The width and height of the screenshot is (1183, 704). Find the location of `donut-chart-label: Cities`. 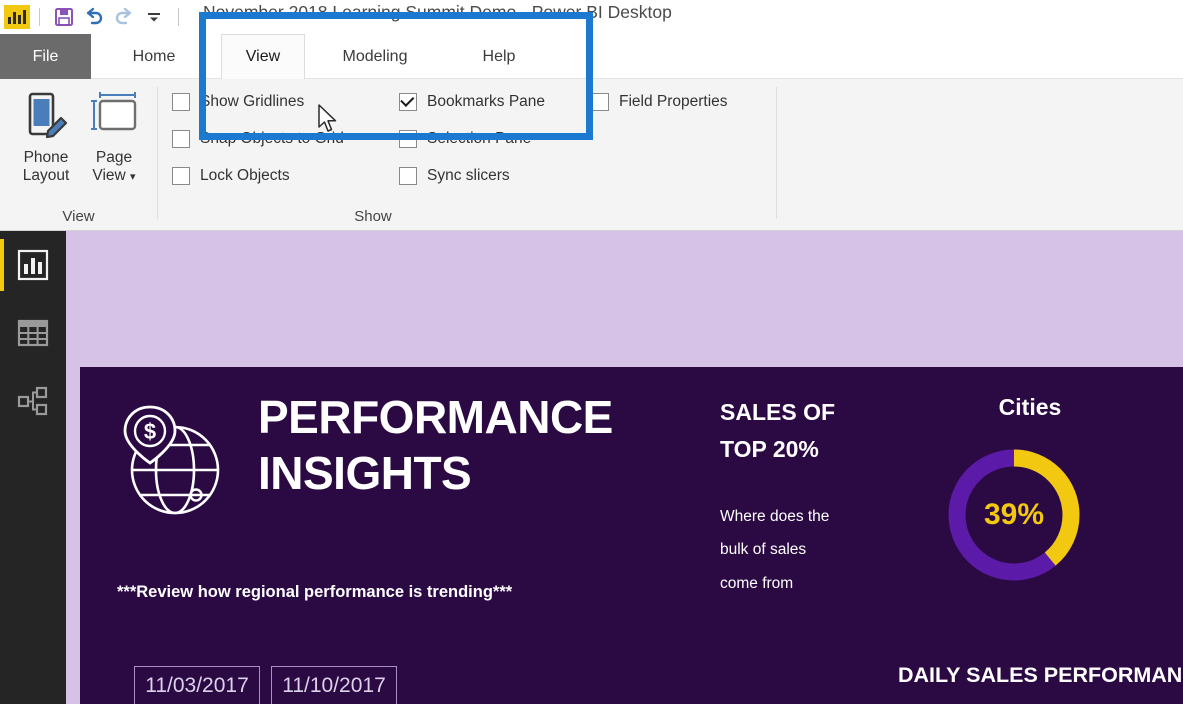

donut-chart-label: Cities is located at coordinates (1030, 407).